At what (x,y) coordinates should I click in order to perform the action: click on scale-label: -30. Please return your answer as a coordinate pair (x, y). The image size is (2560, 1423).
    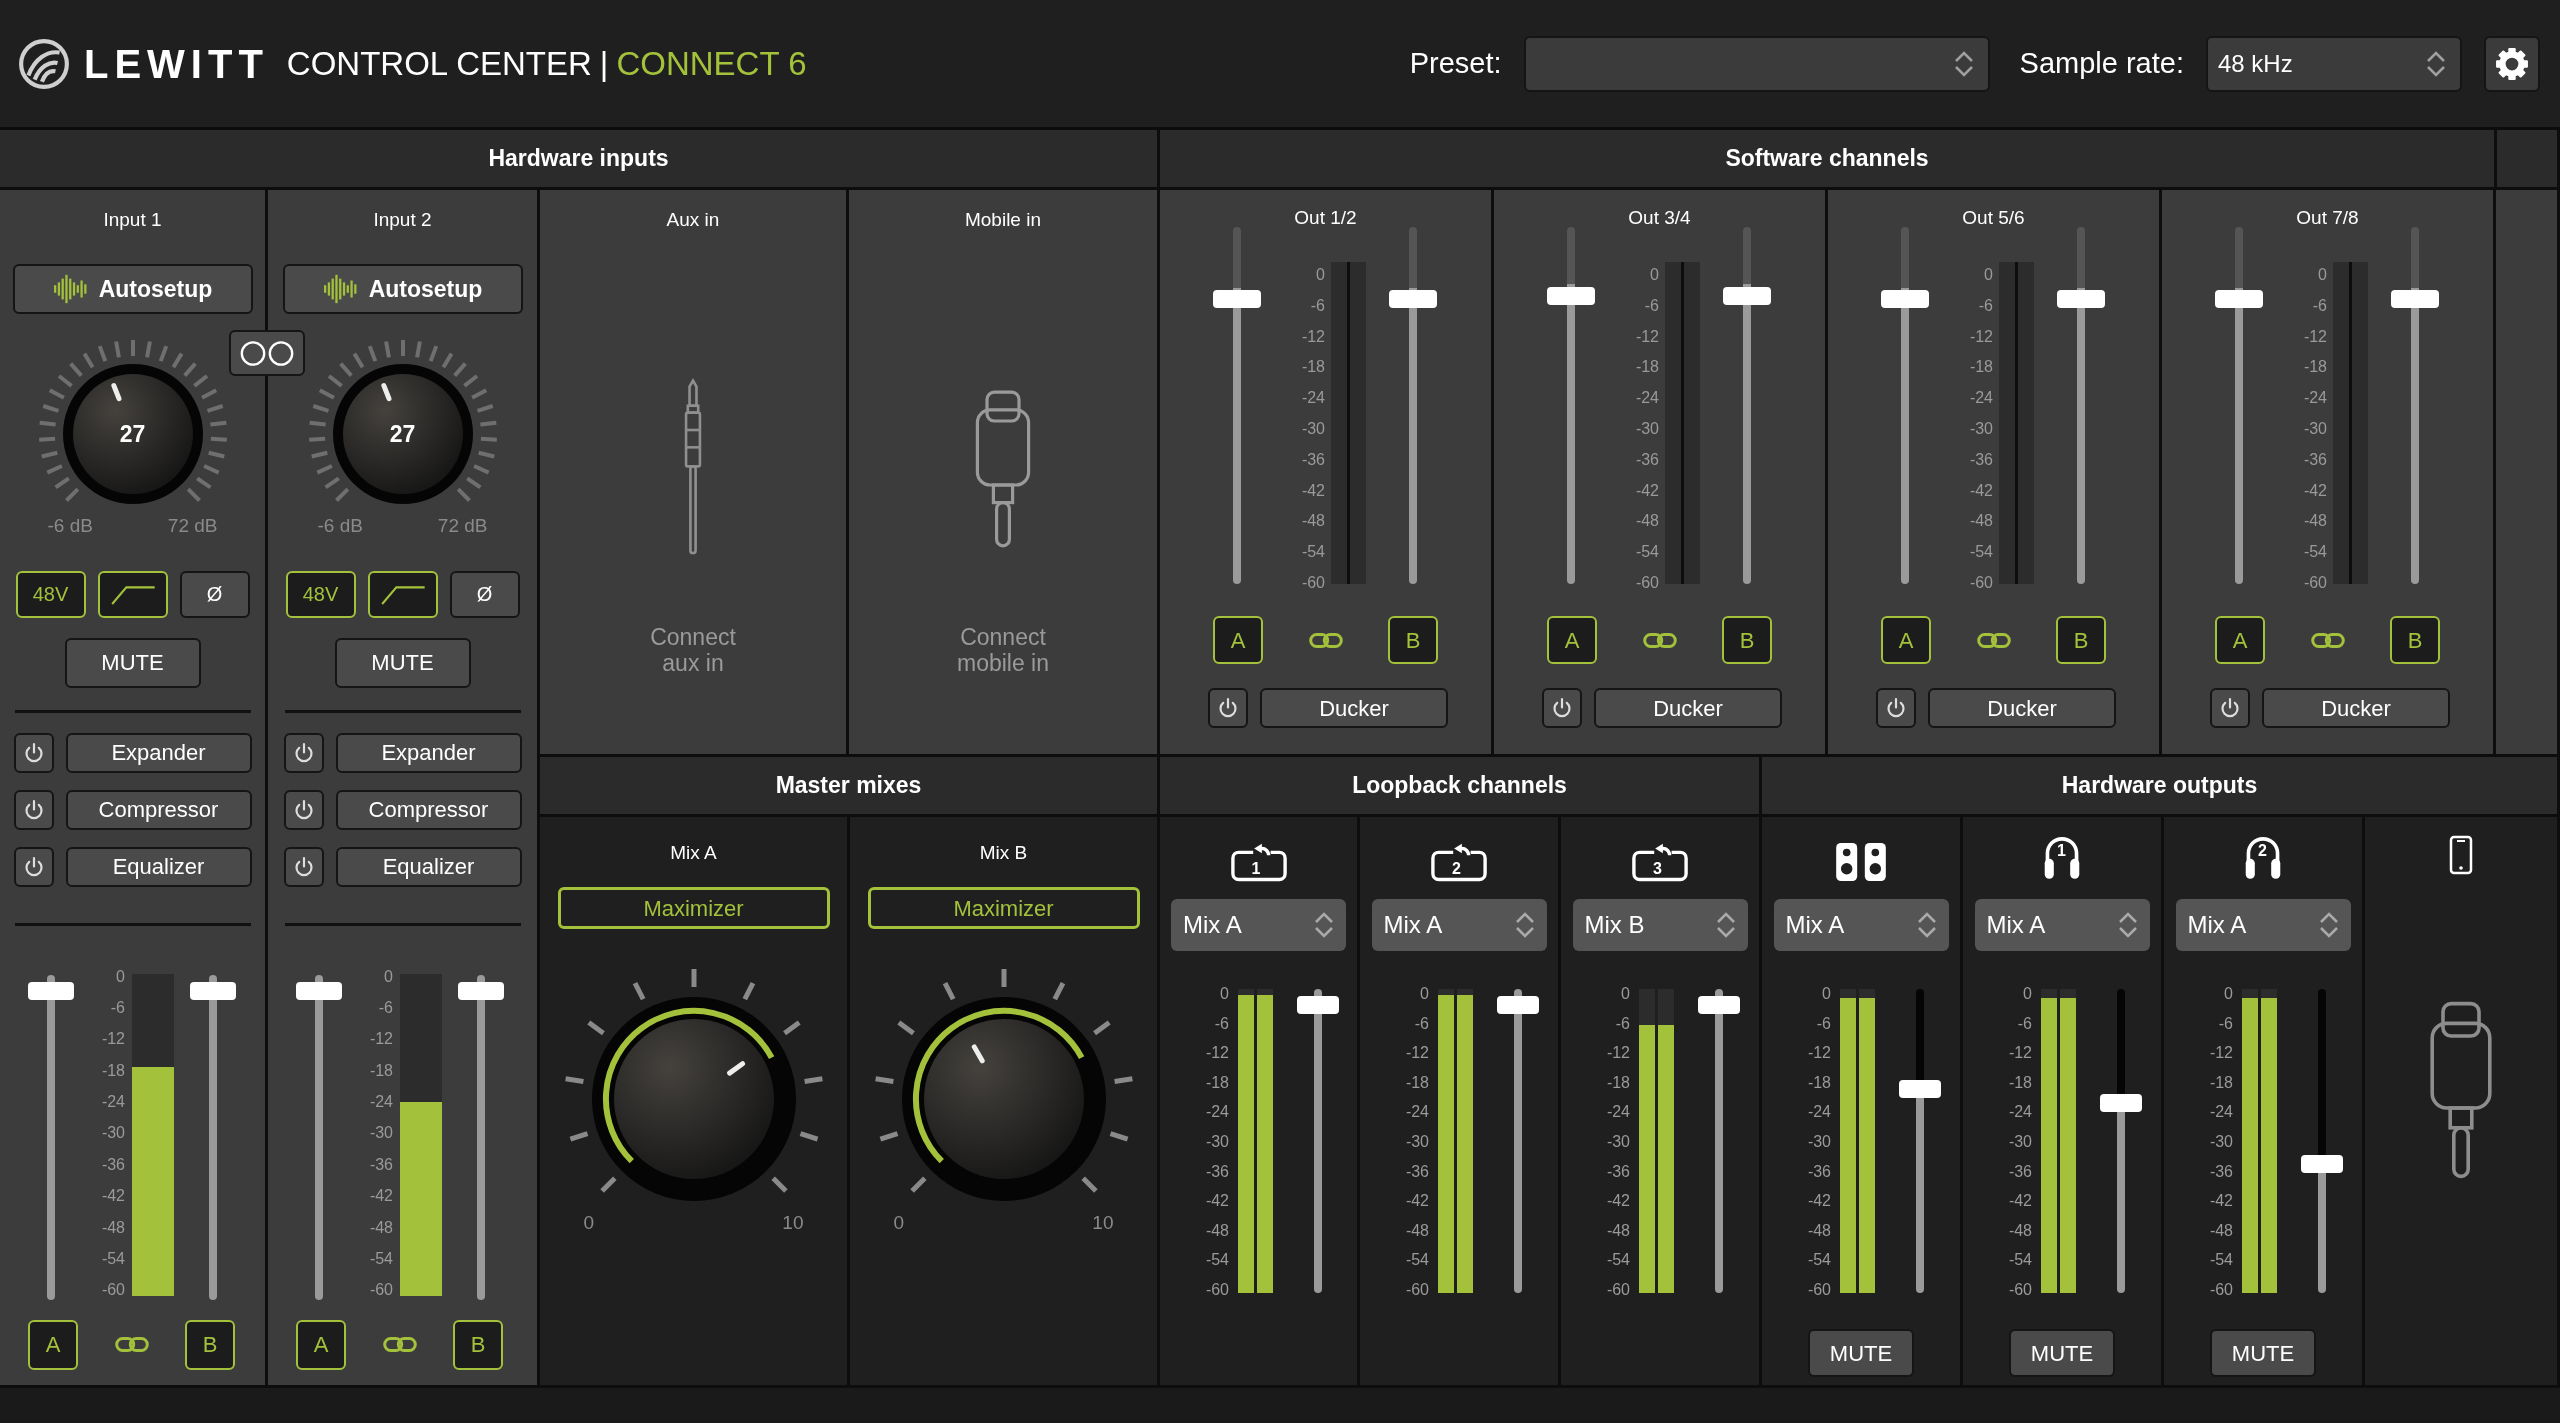
    Looking at the image, I should click on (1217, 1141).